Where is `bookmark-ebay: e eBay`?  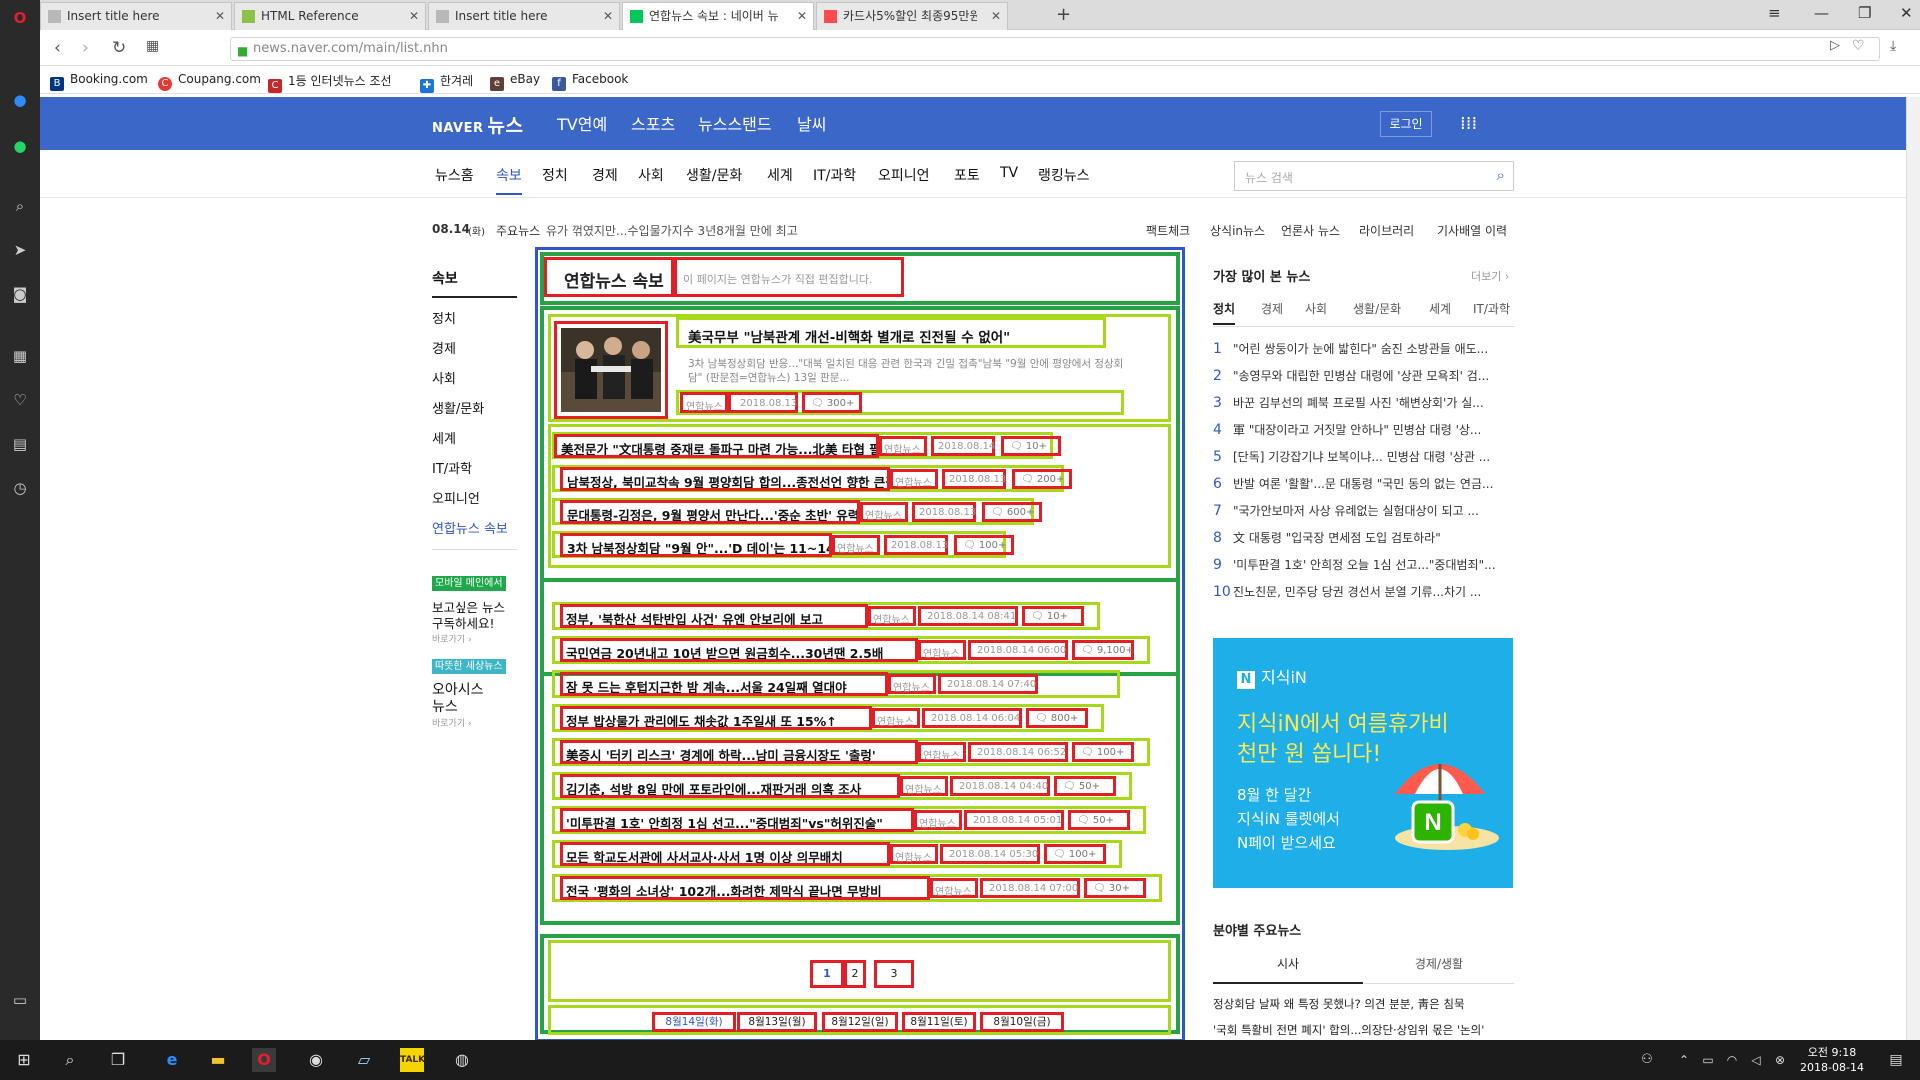 bookmark-ebay: e eBay is located at coordinates (515, 81).